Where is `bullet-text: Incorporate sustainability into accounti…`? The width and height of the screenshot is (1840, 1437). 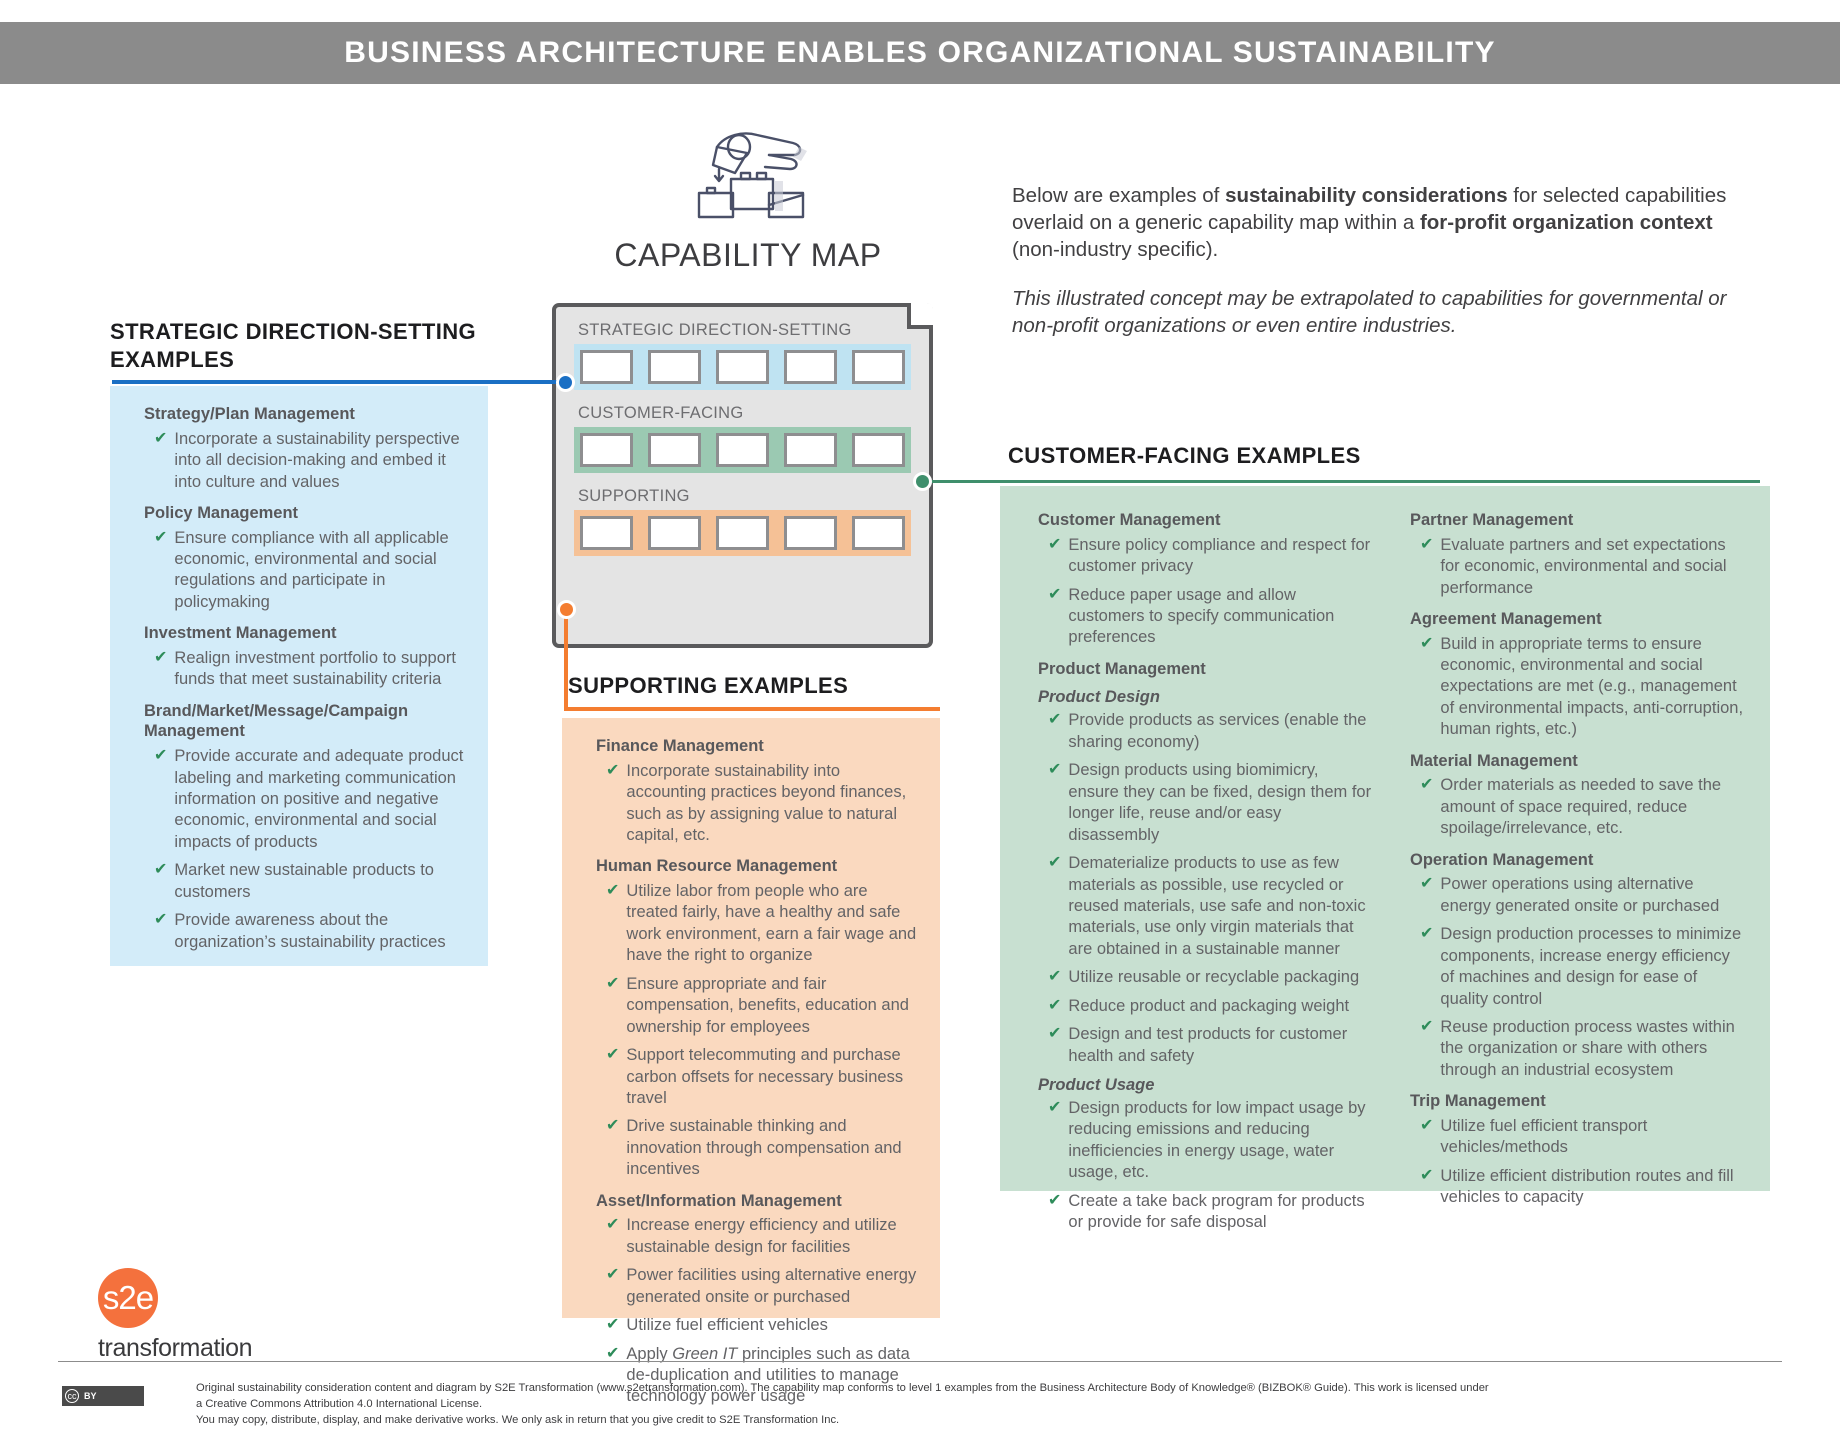
bullet-text: Incorporate sustainability into accounti… is located at coordinates (766, 802).